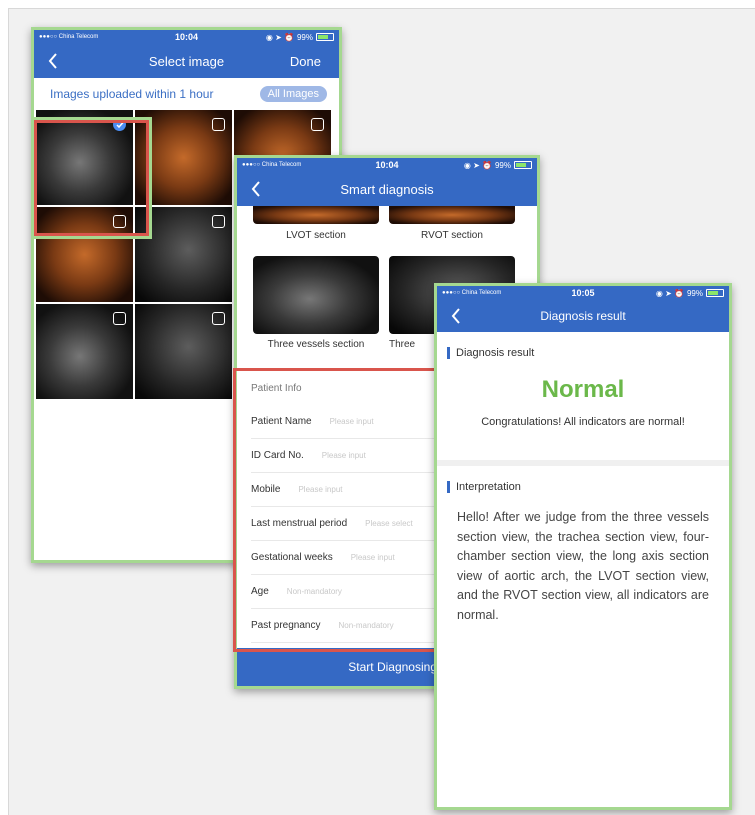 The image size is (755, 815). Describe the element at coordinates (316, 235) in the screenshot. I see `section-label: LVOT section` at that location.